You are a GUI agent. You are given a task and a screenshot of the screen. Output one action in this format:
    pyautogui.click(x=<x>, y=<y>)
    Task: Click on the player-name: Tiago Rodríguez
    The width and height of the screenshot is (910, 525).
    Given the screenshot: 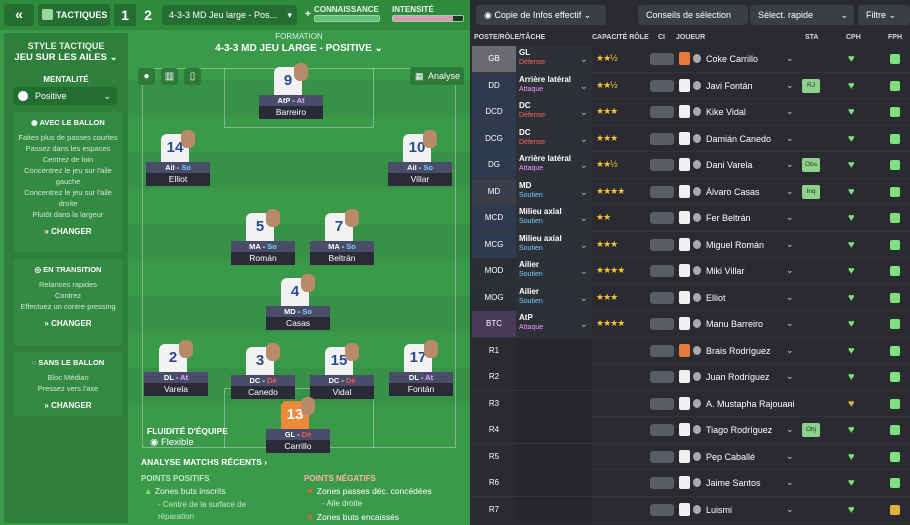 What is the action you would take?
    pyautogui.click(x=739, y=430)
    